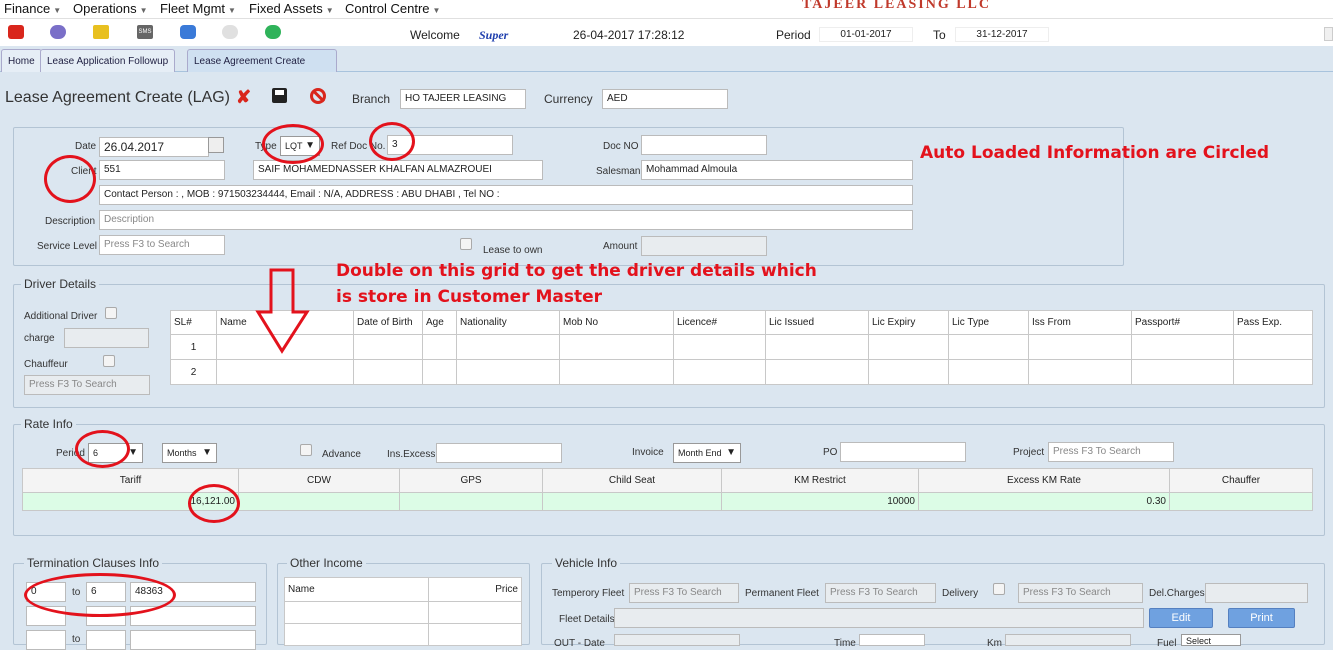  I want to click on time-field, so click(892, 640).